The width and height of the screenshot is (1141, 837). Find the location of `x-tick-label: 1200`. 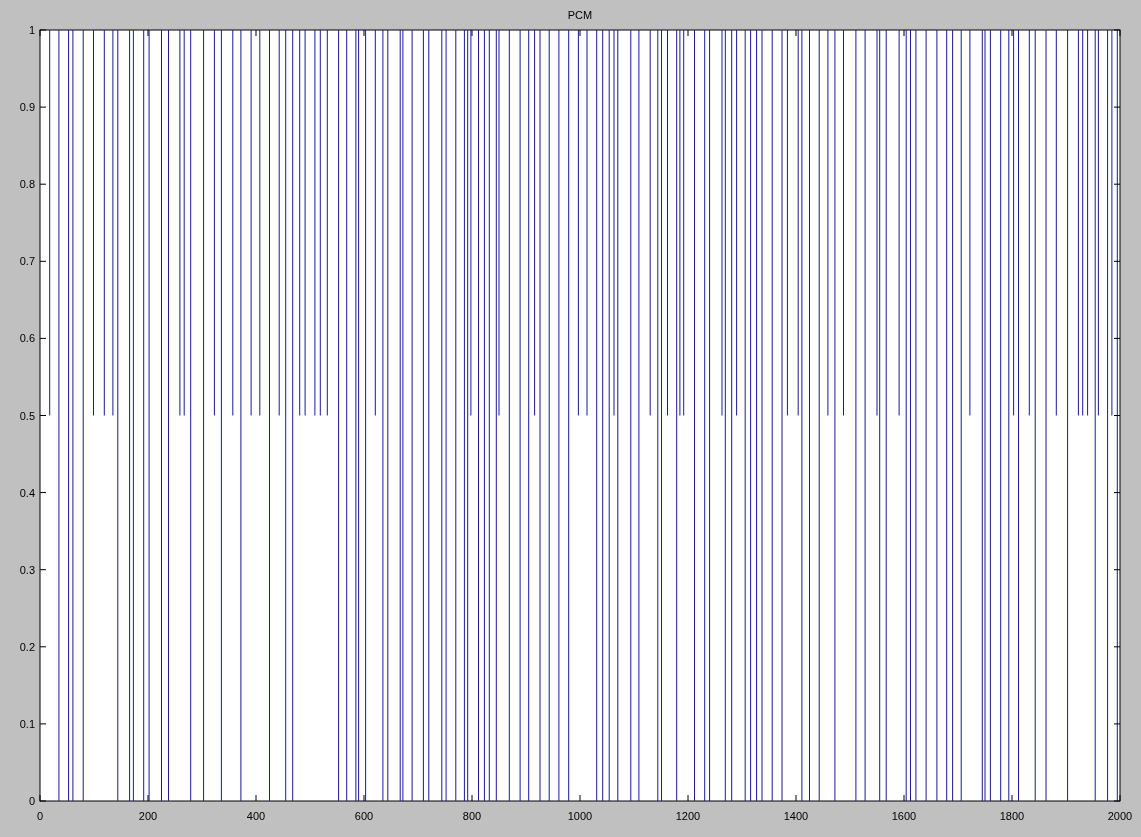

x-tick-label: 1200 is located at coordinates (688, 816).